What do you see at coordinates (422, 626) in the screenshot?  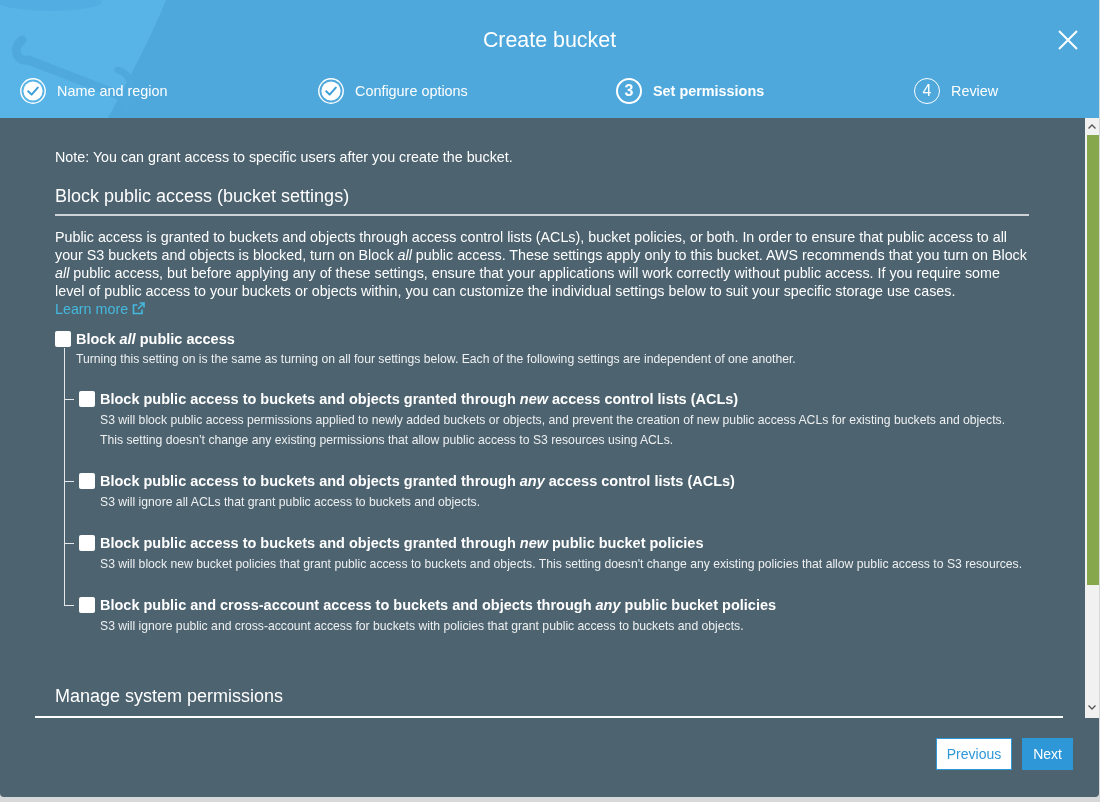 I see `option-description: S3 will ignore public and cross-account access for buckets with policies that grant public access to buckets and objects.` at bounding box center [422, 626].